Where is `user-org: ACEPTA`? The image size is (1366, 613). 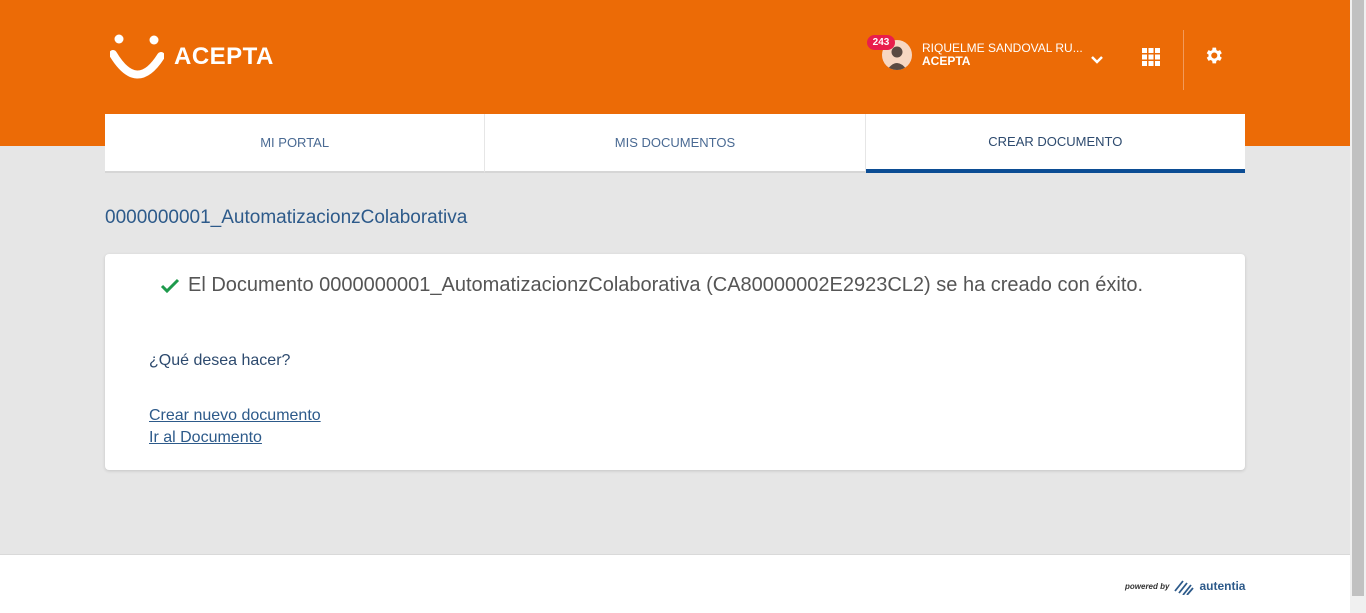
user-org: ACEPTA is located at coordinates (946, 61).